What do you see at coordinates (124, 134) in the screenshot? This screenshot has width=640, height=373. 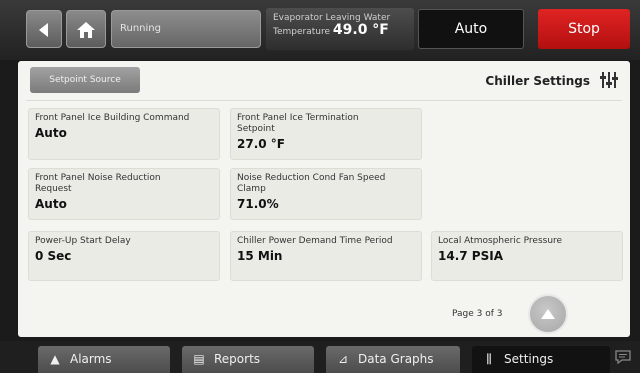 I see `setting-card-ice-building-command: Front Panel Ice Building Command Auto` at bounding box center [124, 134].